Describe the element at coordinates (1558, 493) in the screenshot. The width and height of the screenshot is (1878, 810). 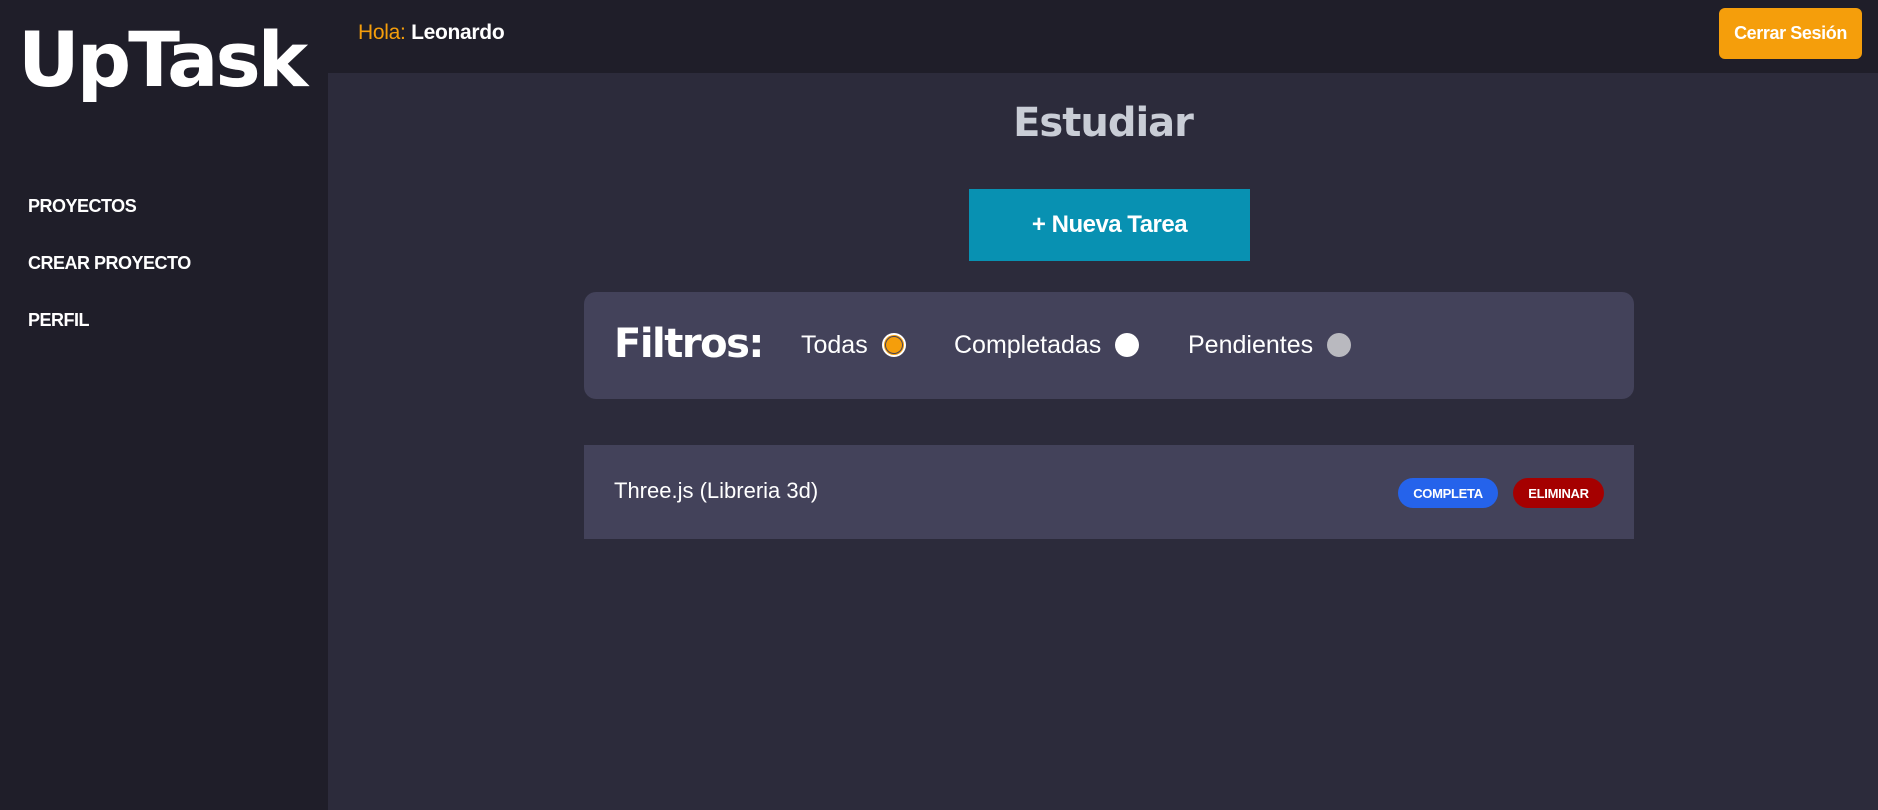
I see `task-delete-button: ELIMINAR` at that location.